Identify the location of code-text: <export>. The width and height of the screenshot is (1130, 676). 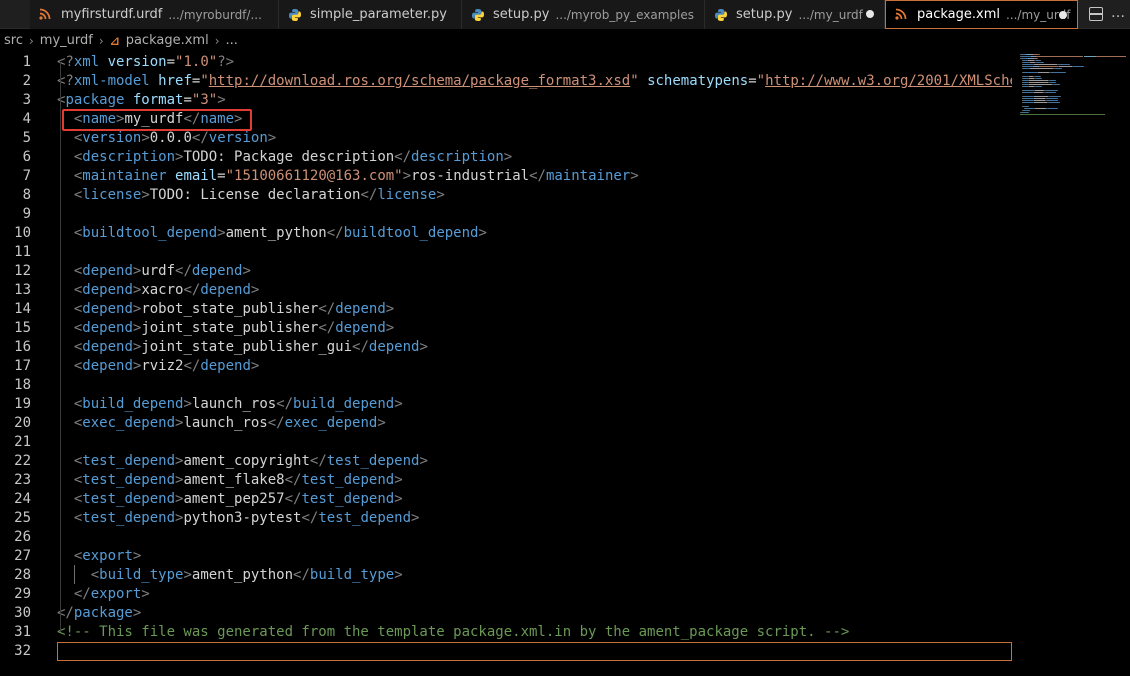
(107, 556).